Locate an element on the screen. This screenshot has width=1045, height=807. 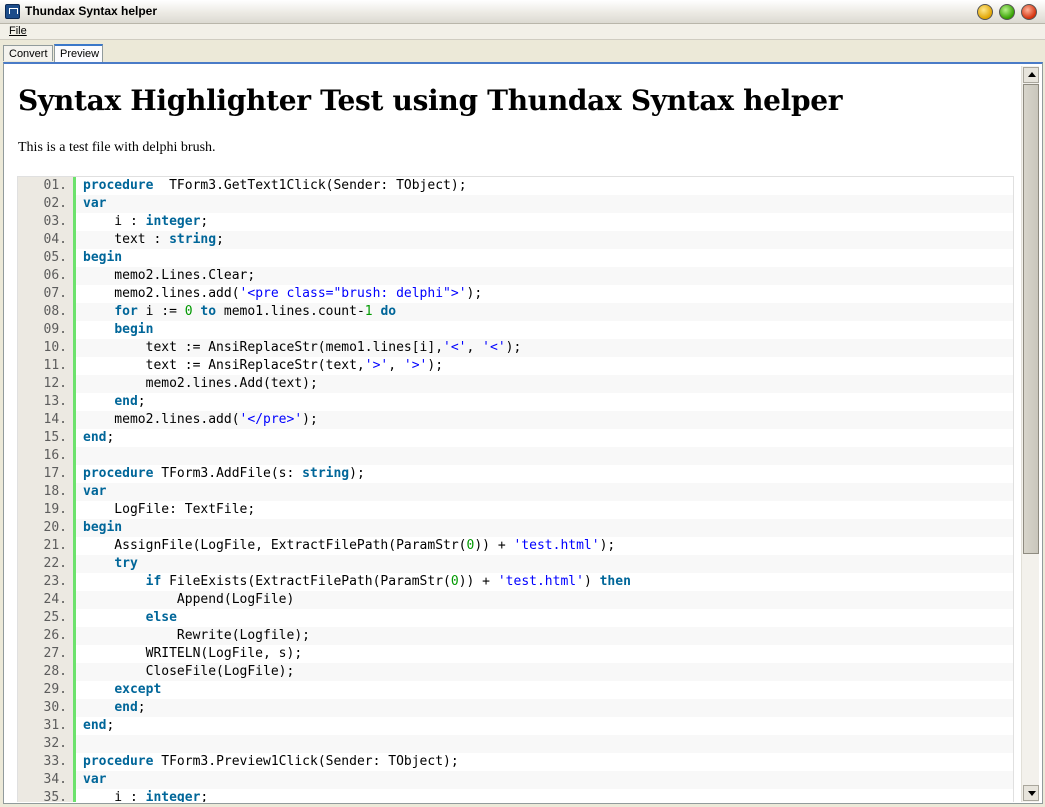
line-number: 20. is located at coordinates (45, 528).